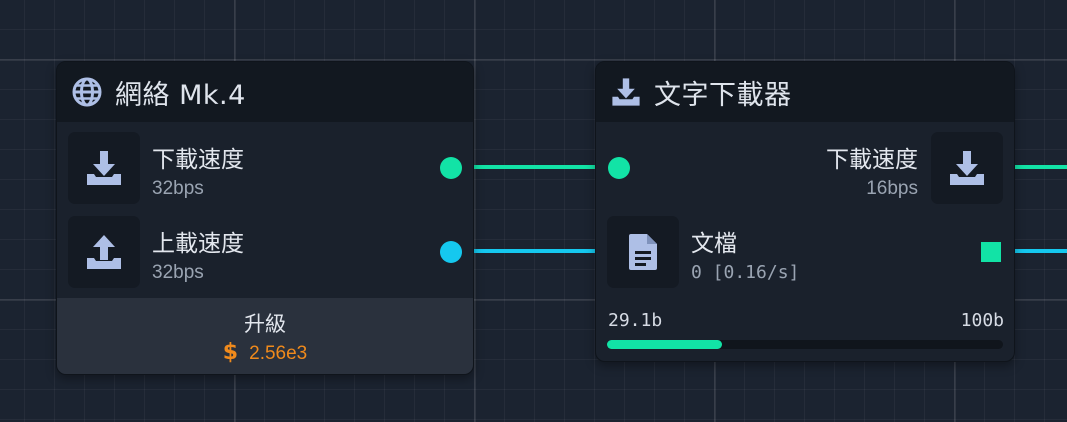 The width and height of the screenshot is (1067, 422). What do you see at coordinates (805, 92) in the screenshot?
I see `text-downloader-header: 文字下載器` at bounding box center [805, 92].